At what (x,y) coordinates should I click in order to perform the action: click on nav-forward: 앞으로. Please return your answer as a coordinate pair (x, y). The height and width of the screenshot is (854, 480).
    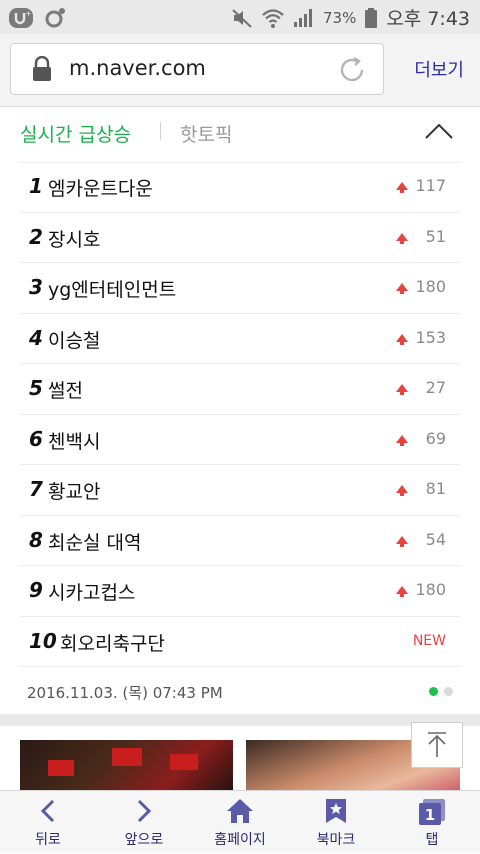
    Looking at the image, I should click on (144, 822).